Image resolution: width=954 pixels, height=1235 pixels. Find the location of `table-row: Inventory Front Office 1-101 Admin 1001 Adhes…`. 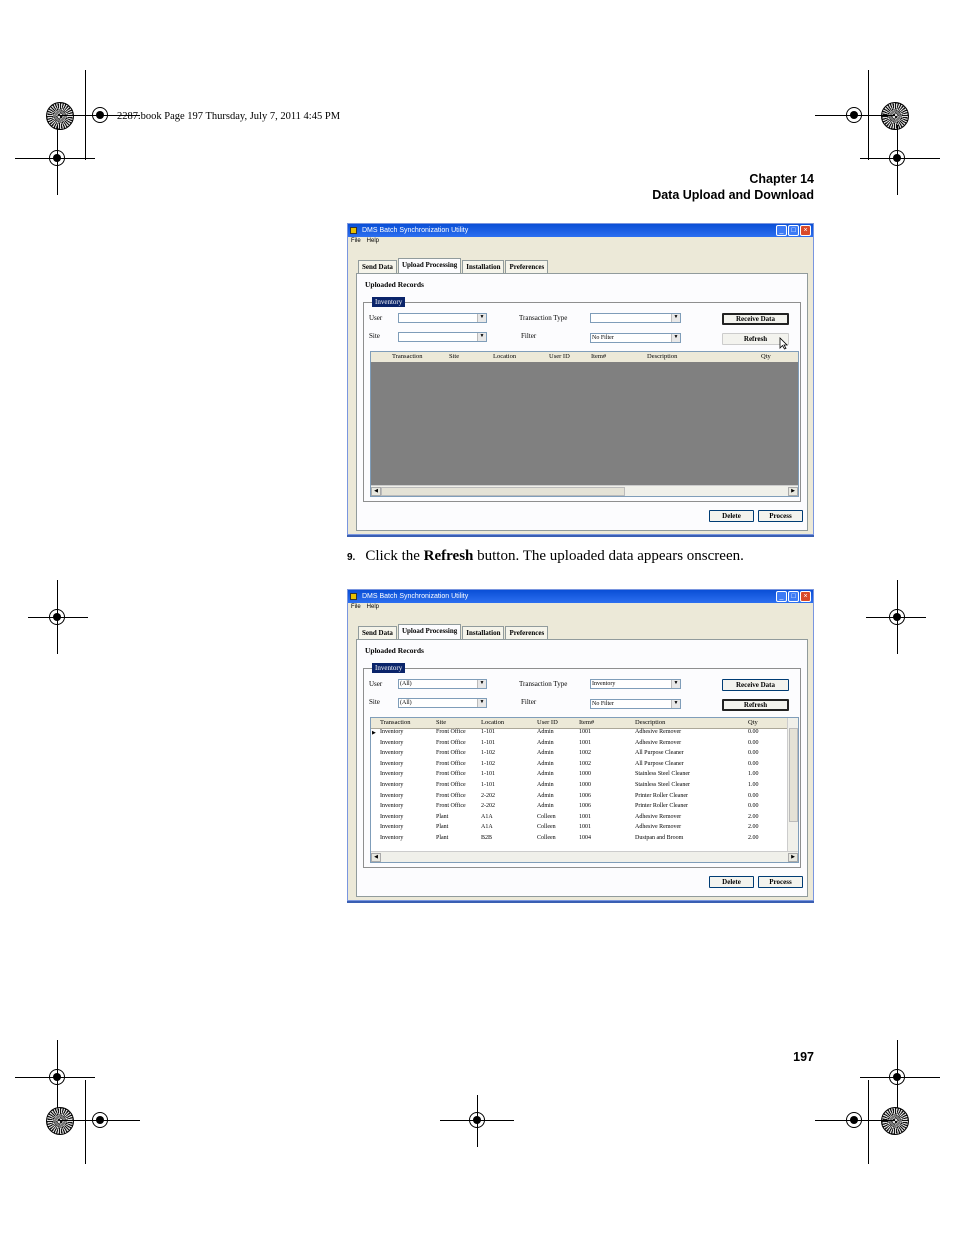

table-row: Inventory Front Office 1-101 Admin 1001 Adhes… is located at coordinates (579, 744).